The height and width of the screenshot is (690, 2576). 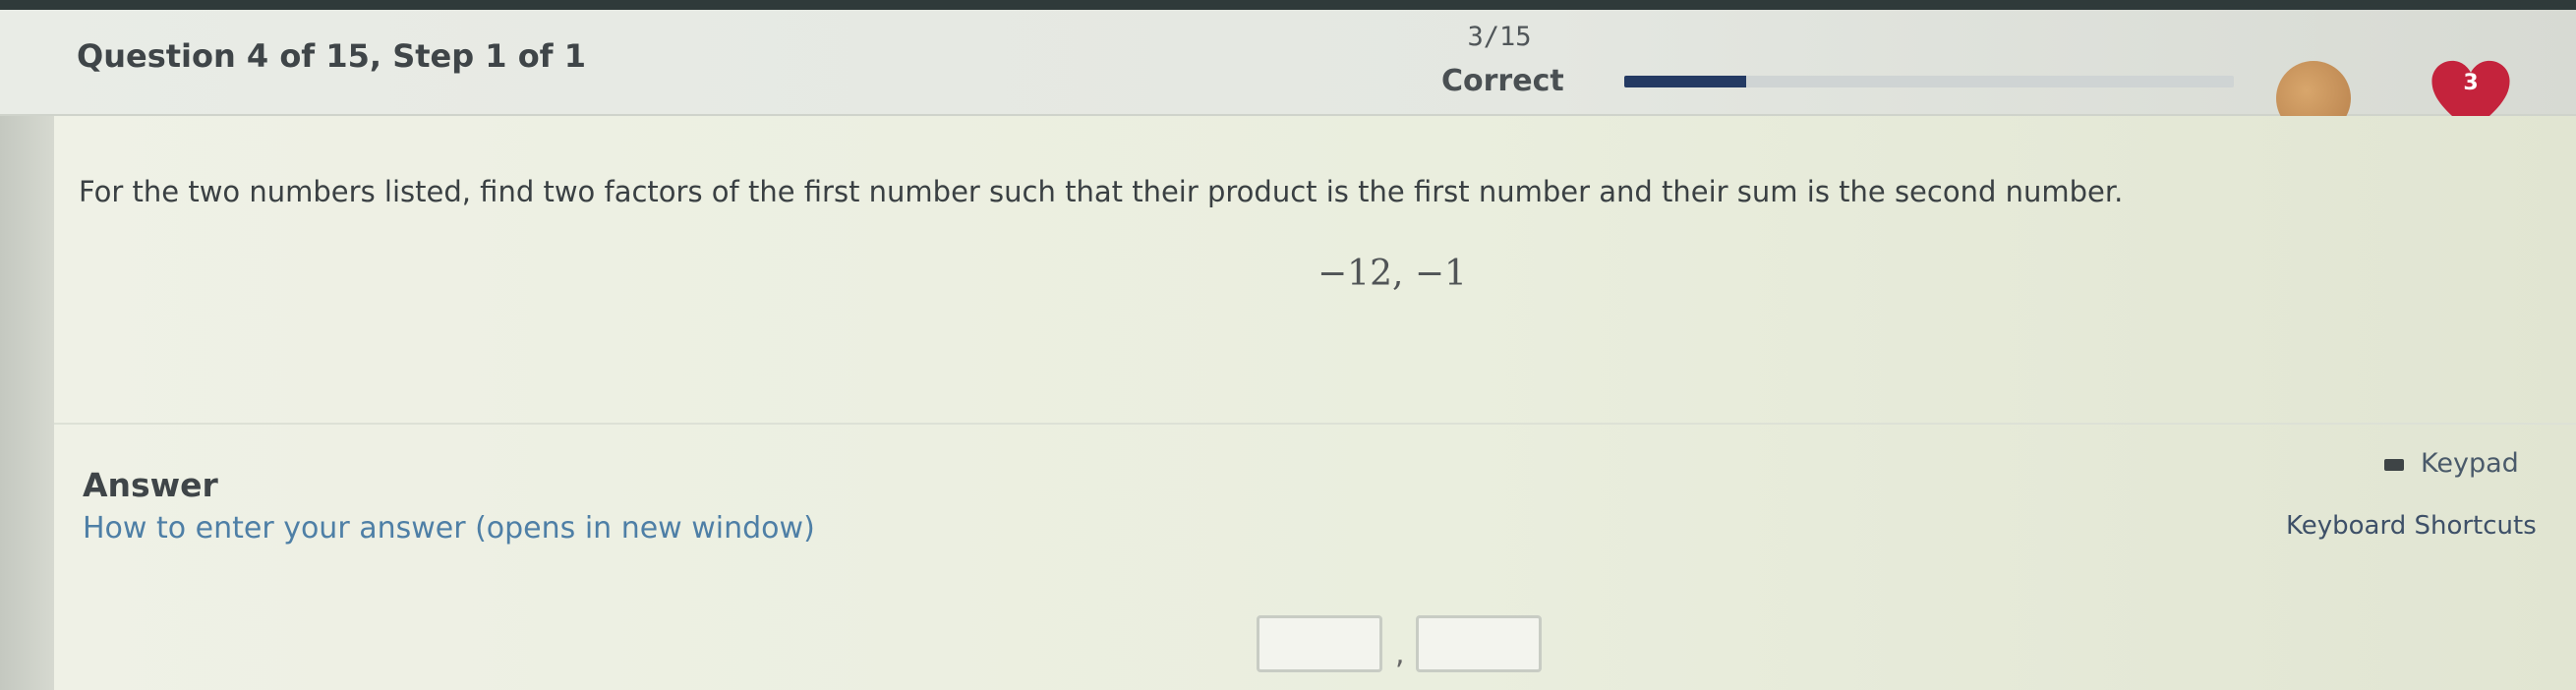 I want to click on left-strip, so click(x=27, y=403).